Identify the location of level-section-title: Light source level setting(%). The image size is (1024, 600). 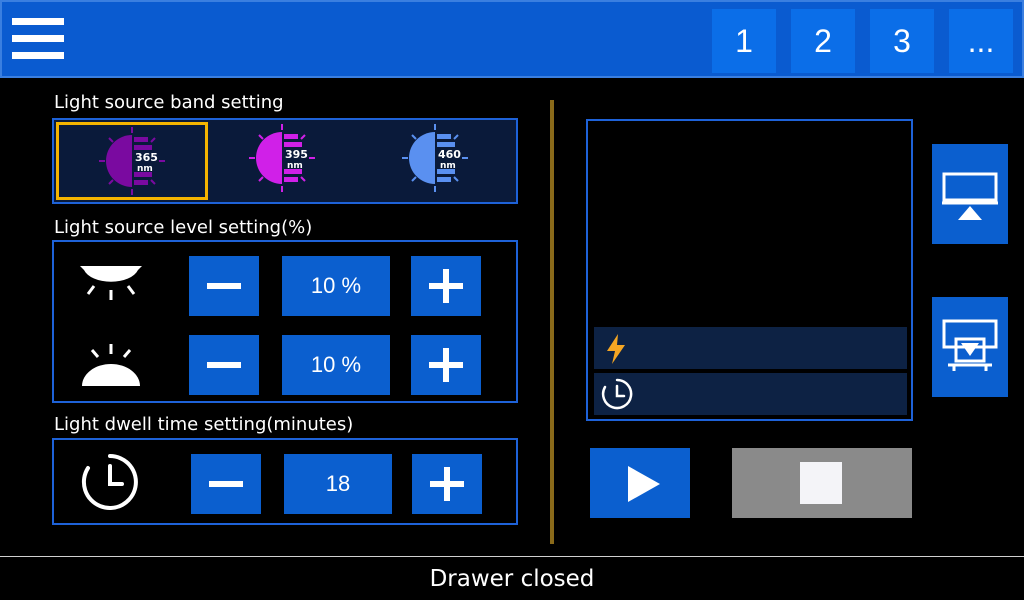
(183, 227).